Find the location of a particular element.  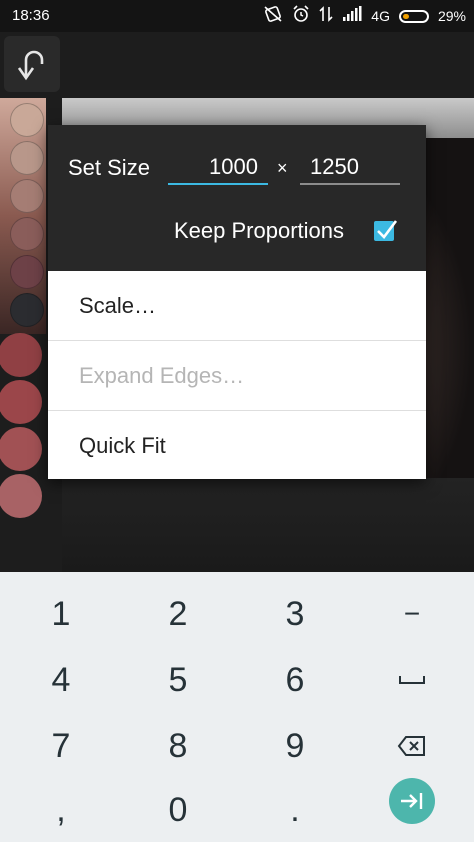

key-7: 7 is located at coordinates (61, 746).